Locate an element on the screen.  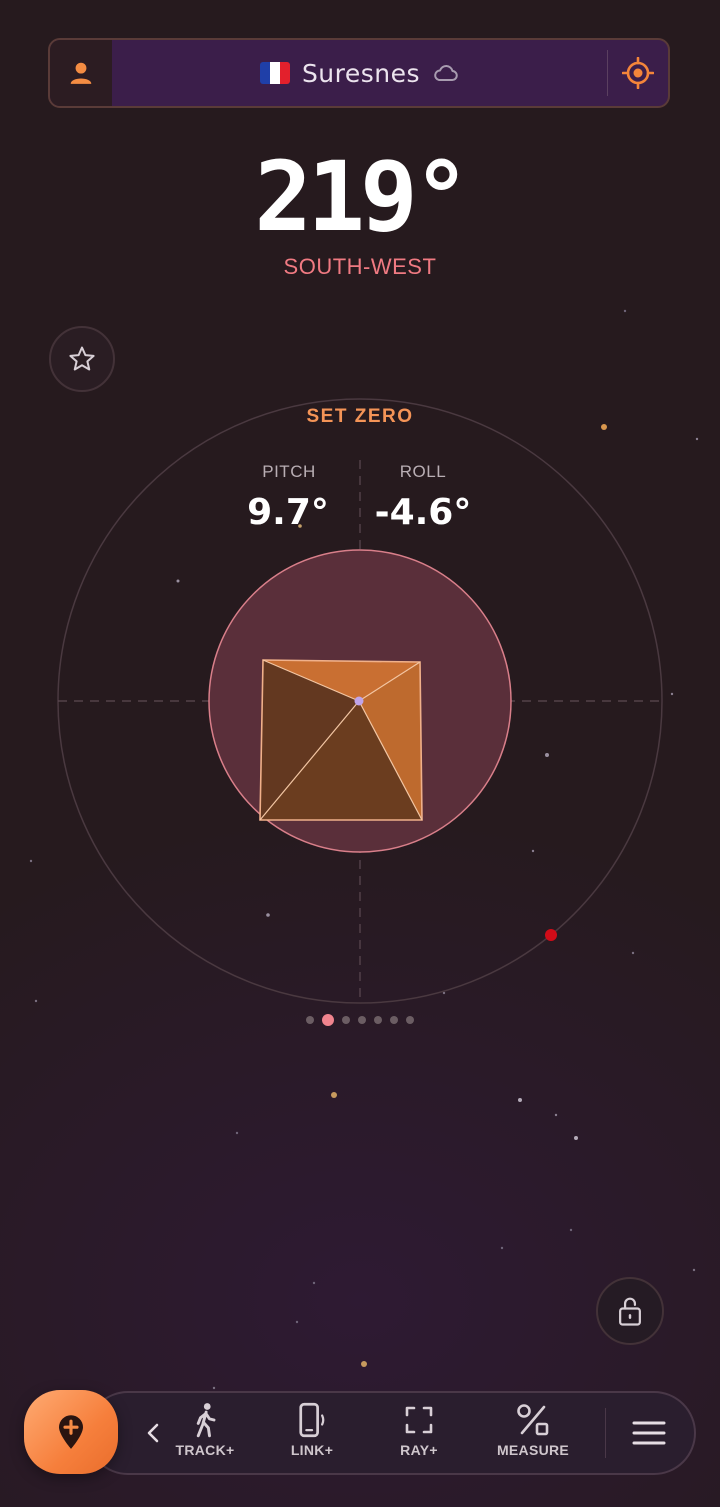
measure-percent-icon is located at coordinates (533, 1420).